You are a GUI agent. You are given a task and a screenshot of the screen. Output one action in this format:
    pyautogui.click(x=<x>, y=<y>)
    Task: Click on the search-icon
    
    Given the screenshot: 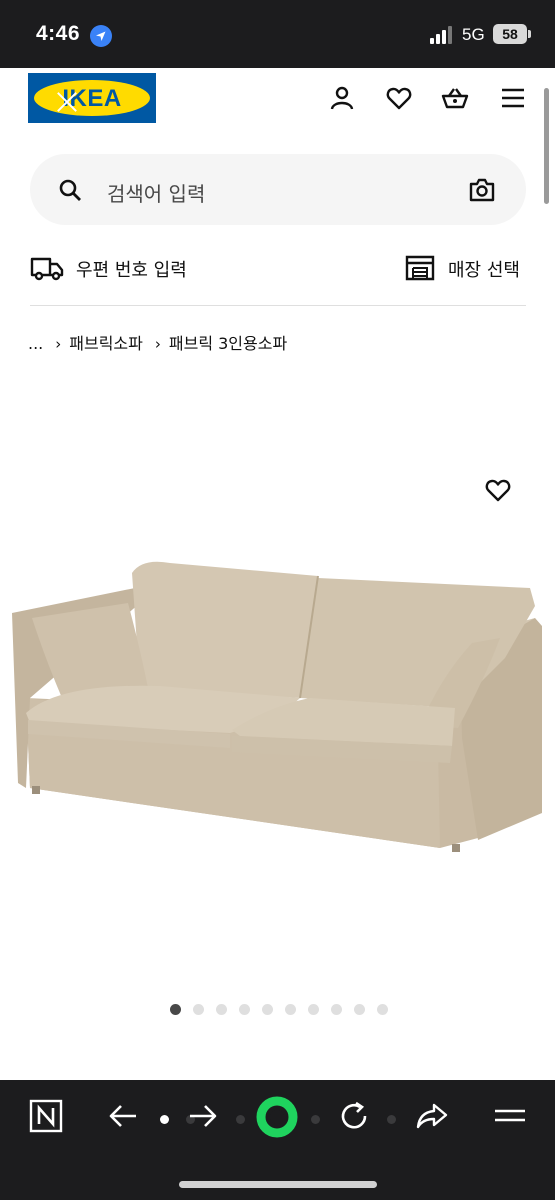 What is the action you would take?
    pyautogui.click(x=70, y=190)
    